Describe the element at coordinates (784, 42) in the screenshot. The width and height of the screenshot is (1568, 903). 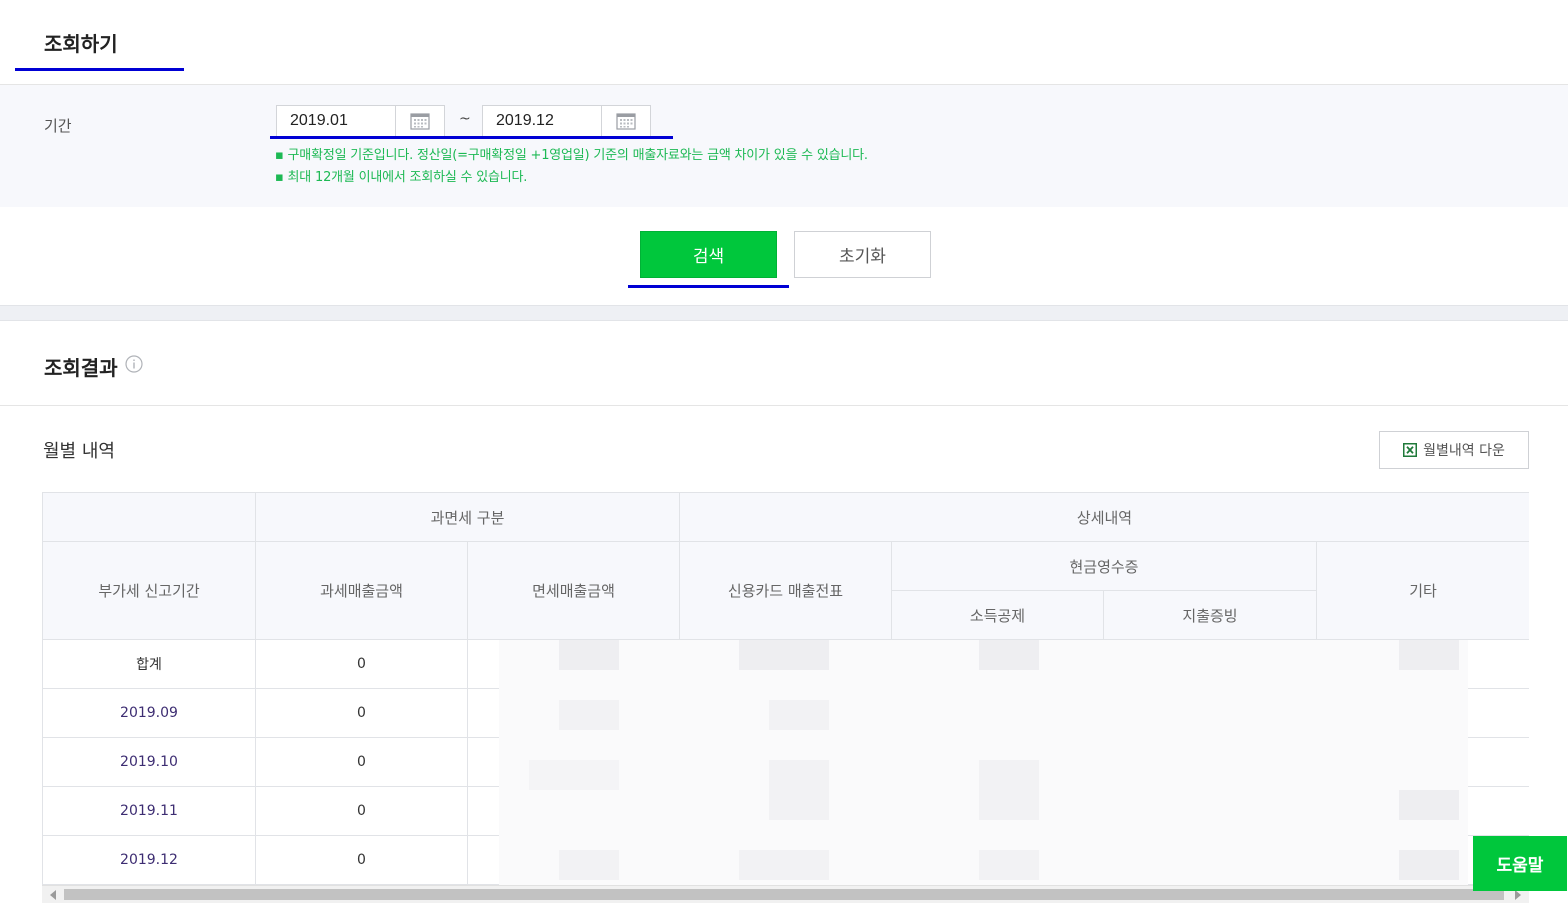
I see `query-header: 조회하기` at that location.